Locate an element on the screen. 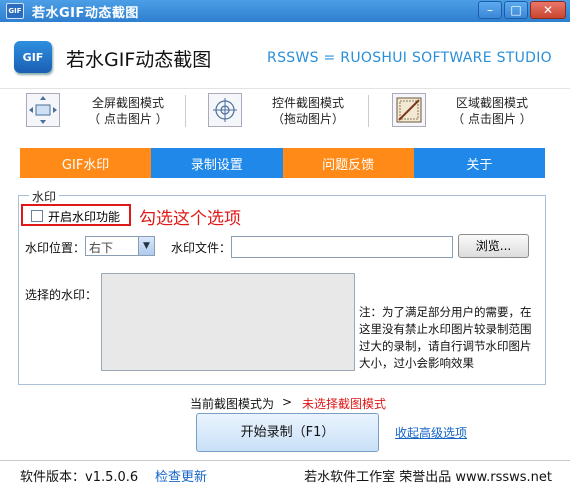 The width and height of the screenshot is (570, 490). position-value: 右下 is located at coordinates (101, 248).